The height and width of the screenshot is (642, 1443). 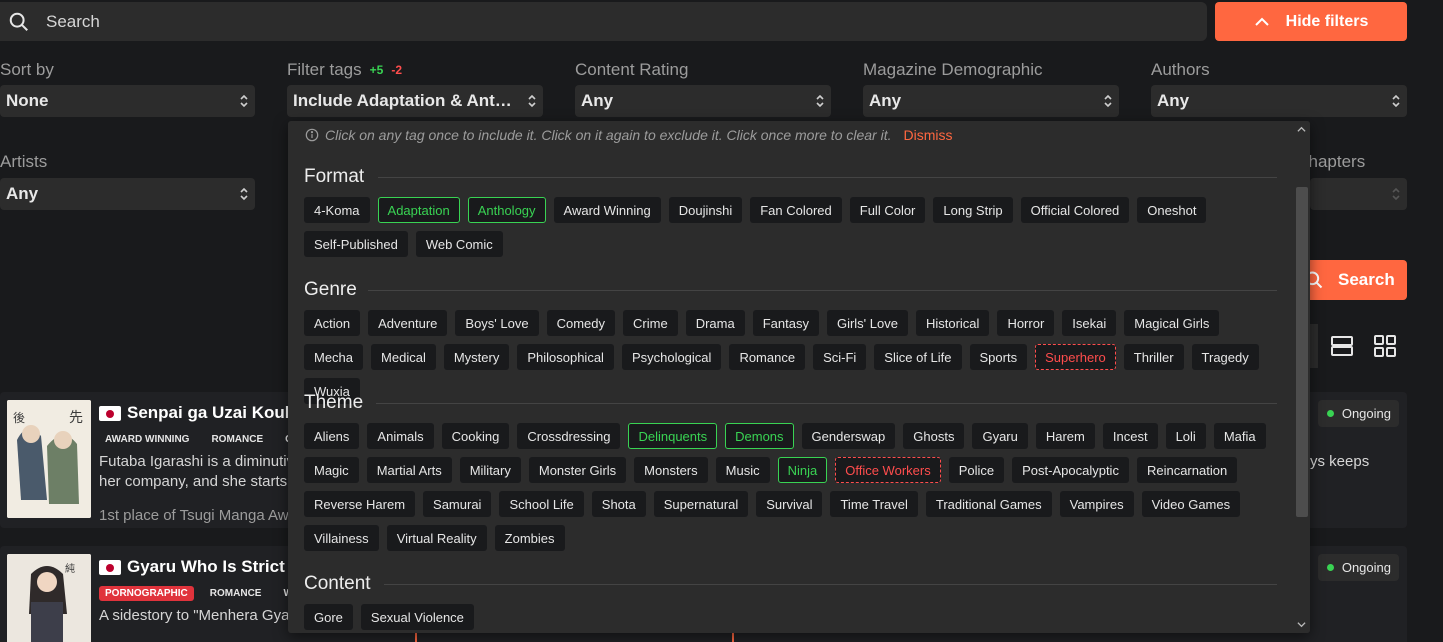 I want to click on tag-reincarnation: Reincarnation, so click(x=1187, y=470).